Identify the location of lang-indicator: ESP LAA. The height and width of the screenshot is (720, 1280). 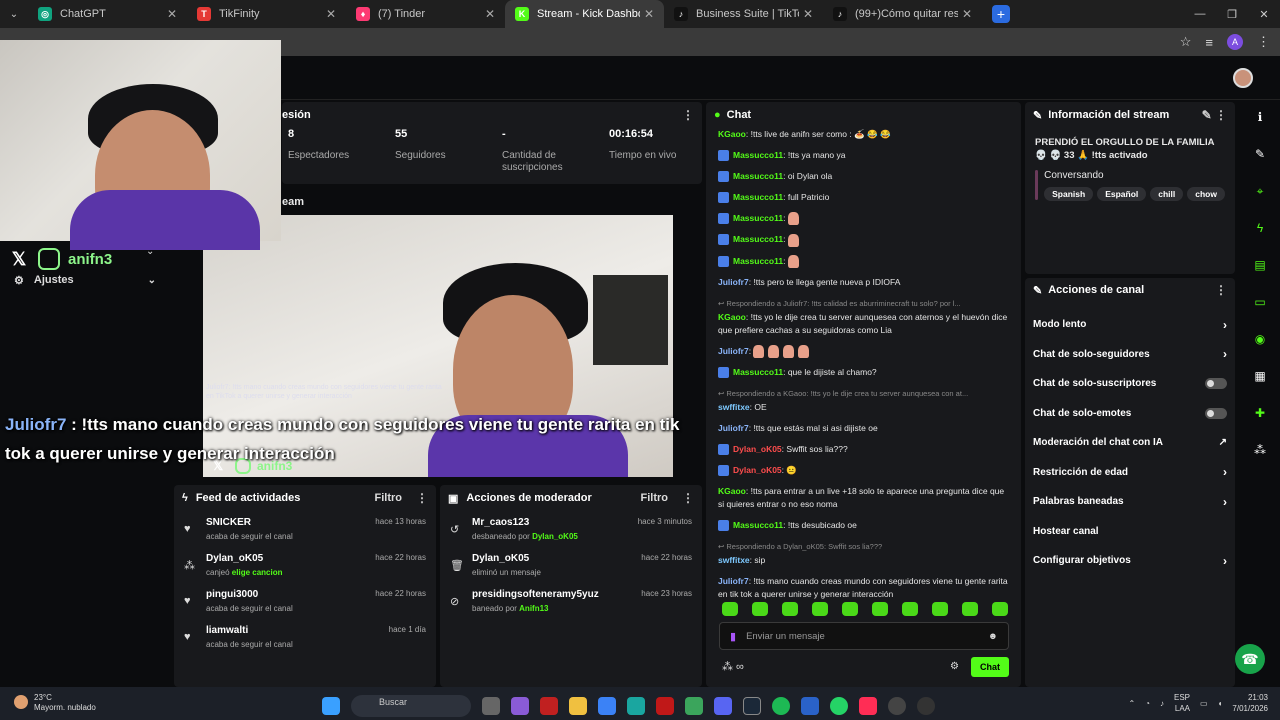
(1182, 703).